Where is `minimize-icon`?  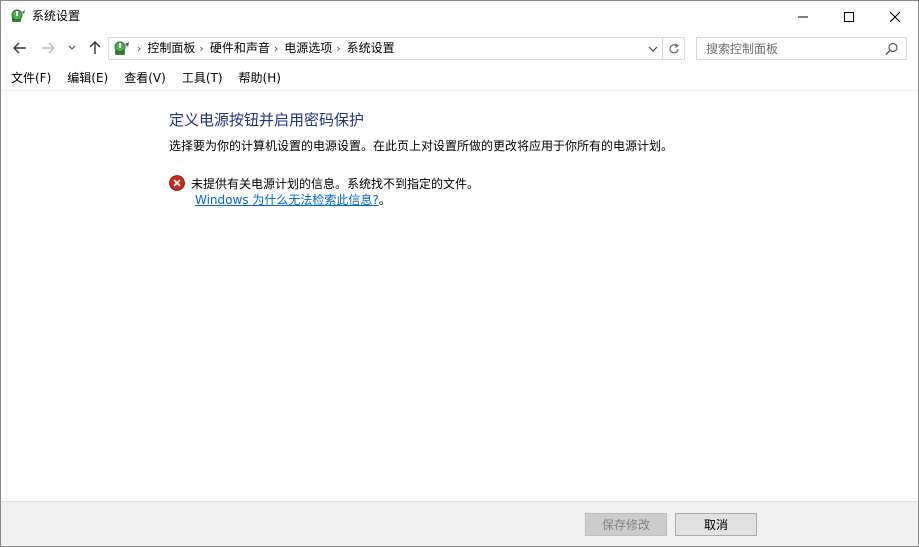 minimize-icon is located at coordinates (803, 16).